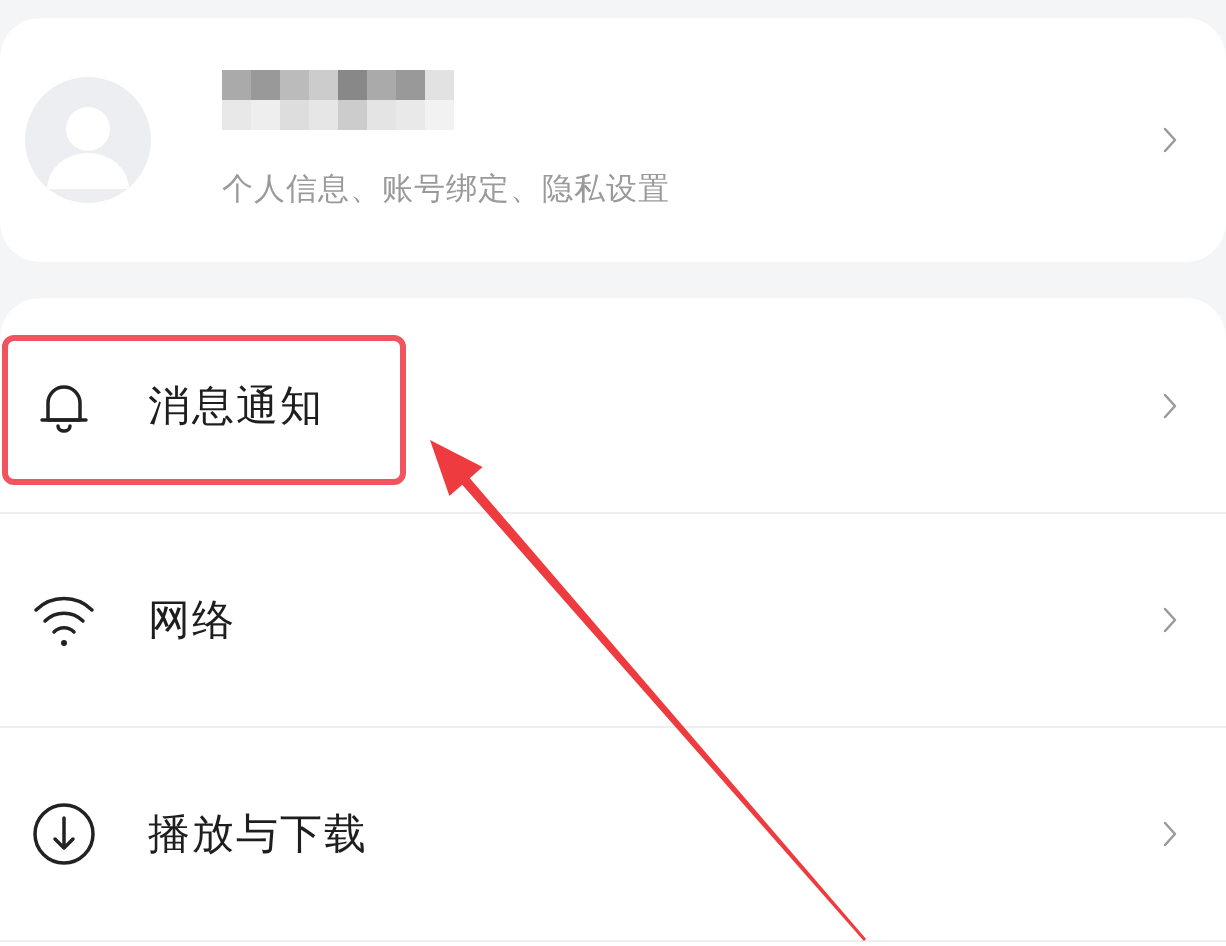 The height and width of the screenshot is (946, 1226). Describe the element at coordinates (446, 188) in the screenshot. I see `profile-subtitle: 个人信息、账号绑定、隐私设置` at that location.